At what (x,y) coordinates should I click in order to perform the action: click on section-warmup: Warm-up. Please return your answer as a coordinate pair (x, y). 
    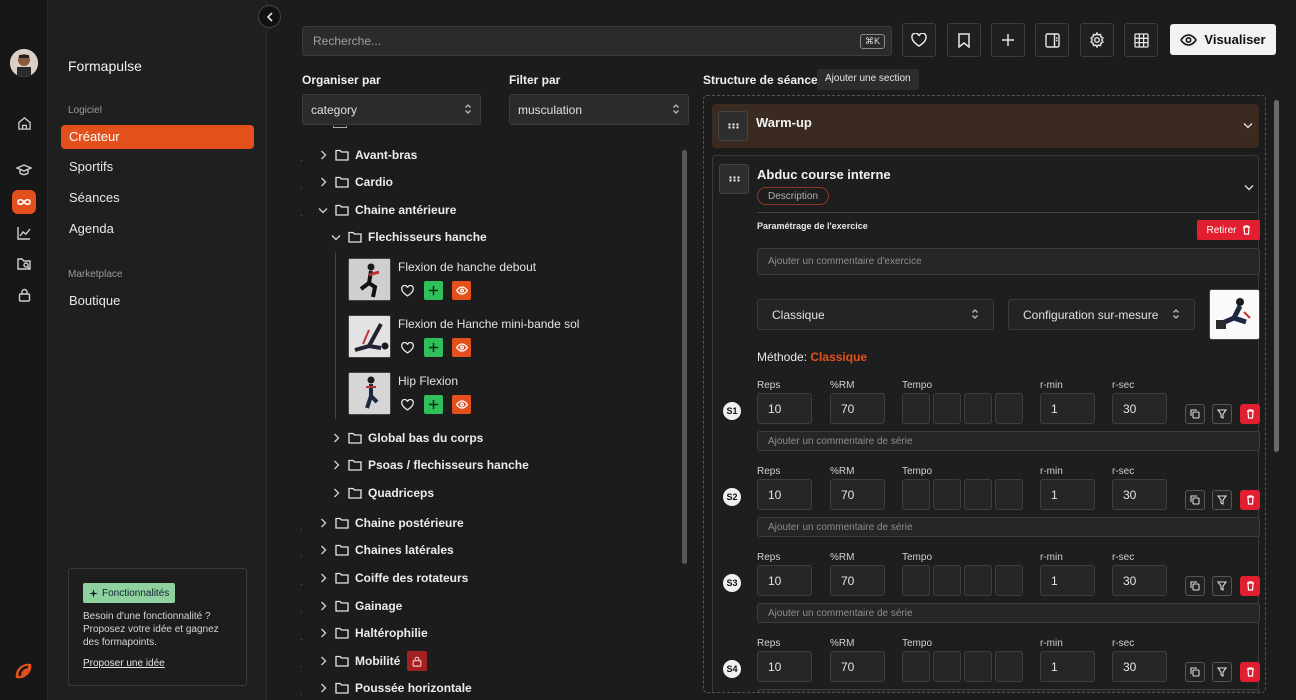
    Looking at the image, I should click on (985, 126).